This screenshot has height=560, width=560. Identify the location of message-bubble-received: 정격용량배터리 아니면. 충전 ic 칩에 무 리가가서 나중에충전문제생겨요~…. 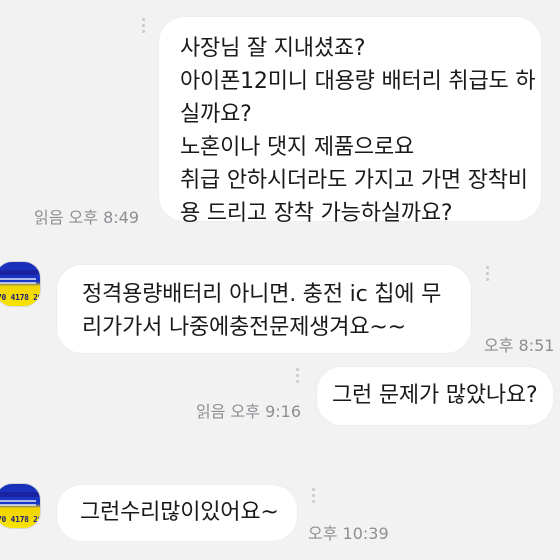
(264, 309).